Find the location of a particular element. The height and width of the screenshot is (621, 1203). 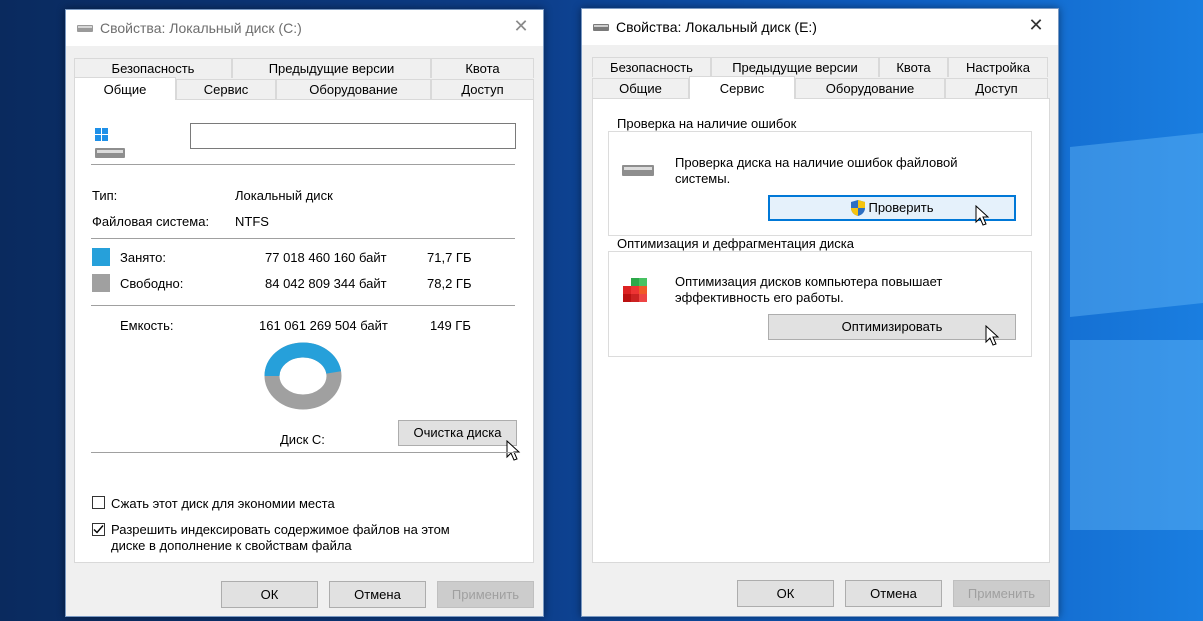

disk-usage-donut is located at coordinates (303, 376).